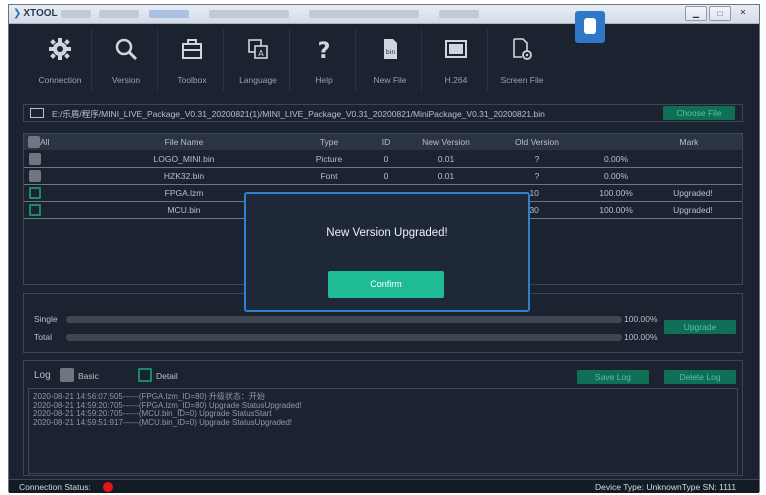  I want to click on single-label: Single, so click(46, 319).